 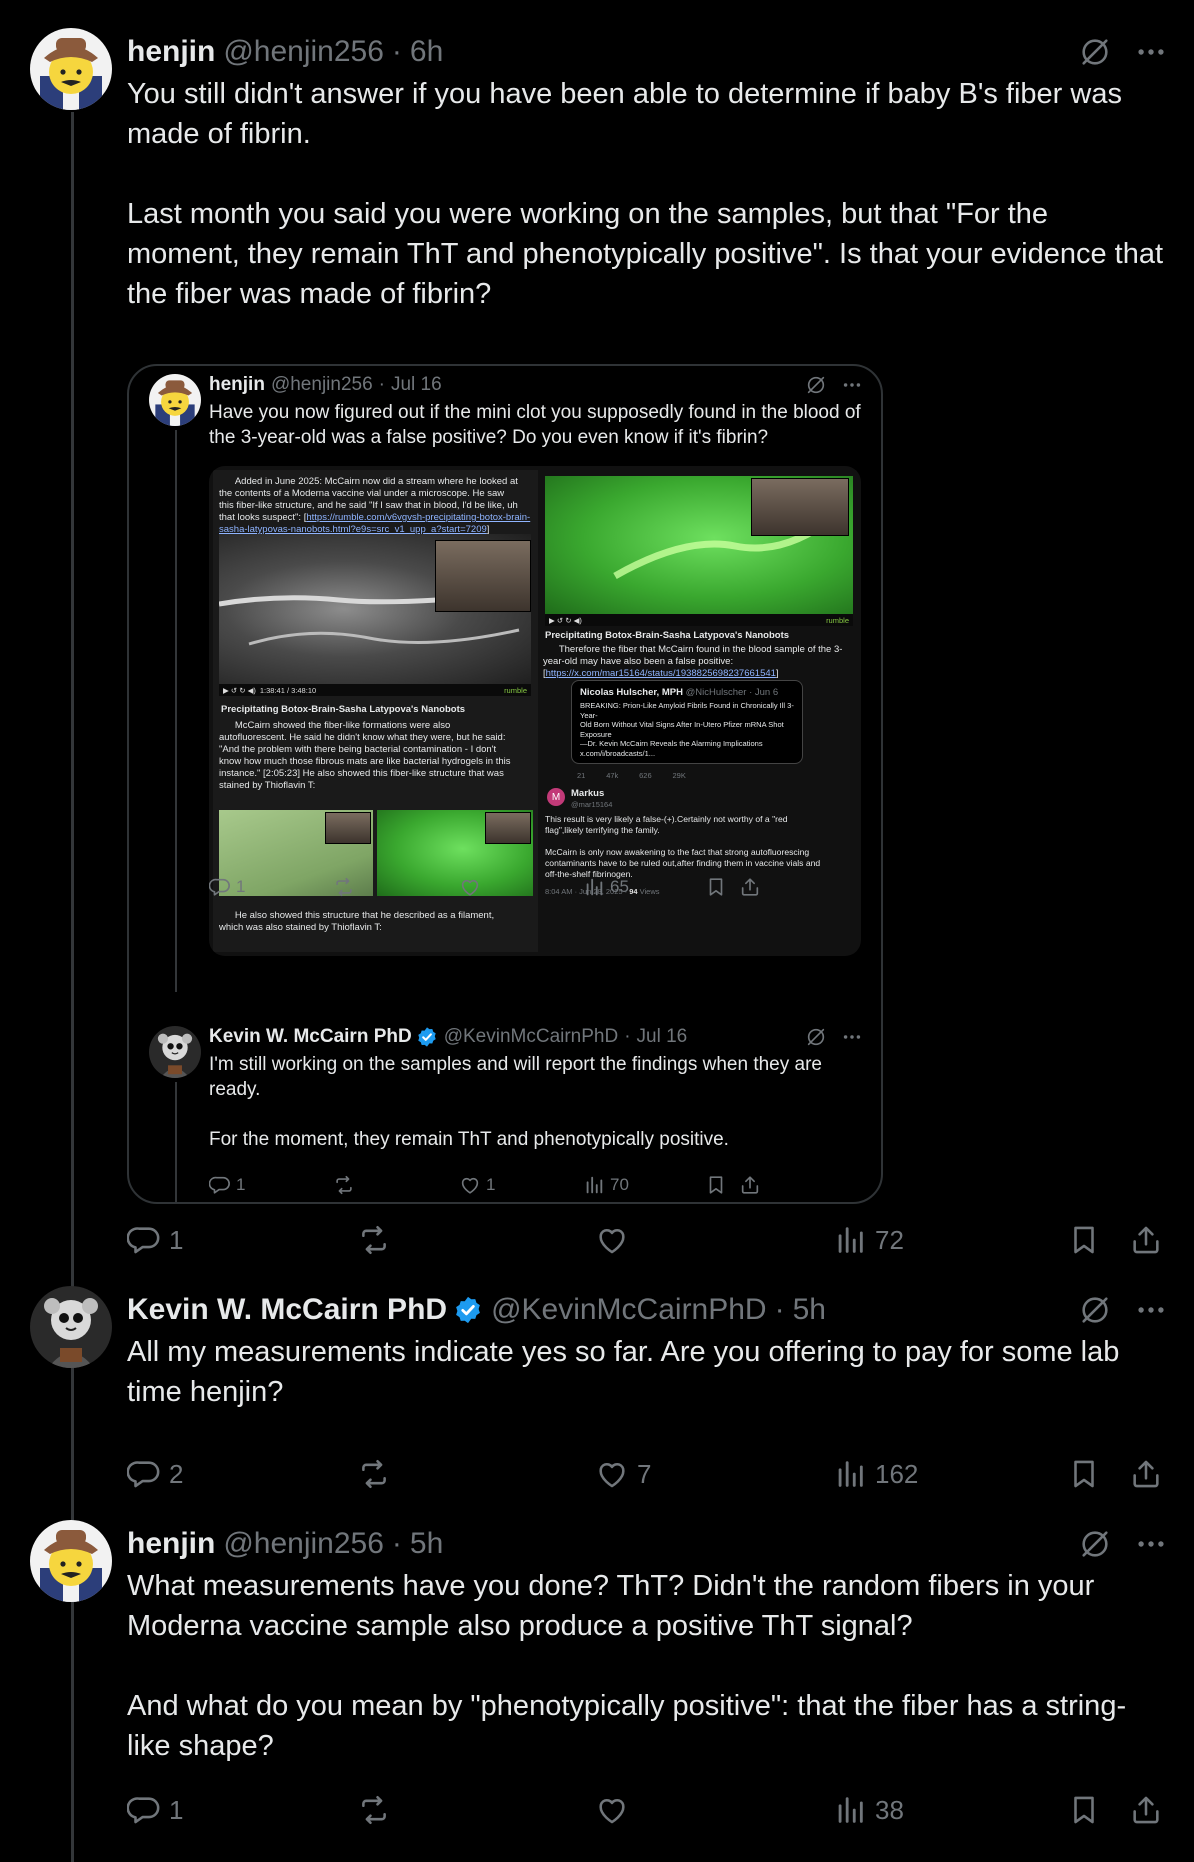 What do you see at coordinates (649, 1240) in the screenshot?
I see `action-bar: 1 72` at bounding box center [649, 1240].